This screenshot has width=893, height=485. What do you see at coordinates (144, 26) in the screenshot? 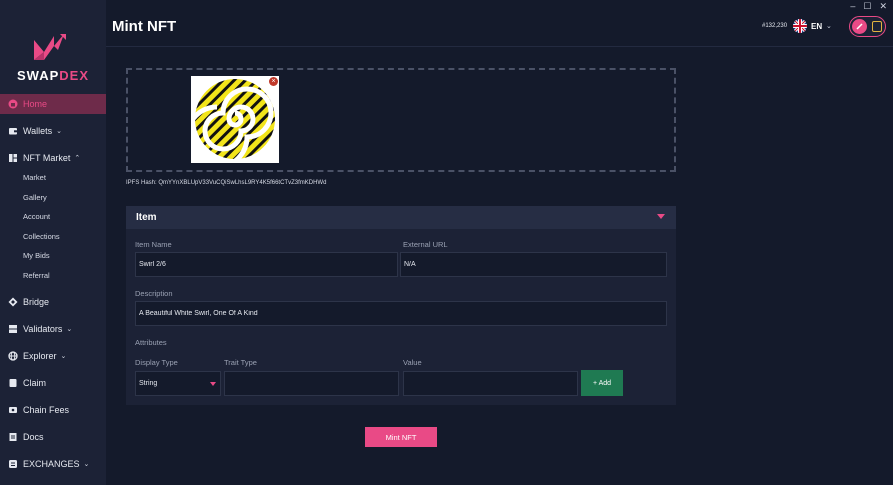
I see `page-title: Mint NFT` at bounding box center [144, 26].